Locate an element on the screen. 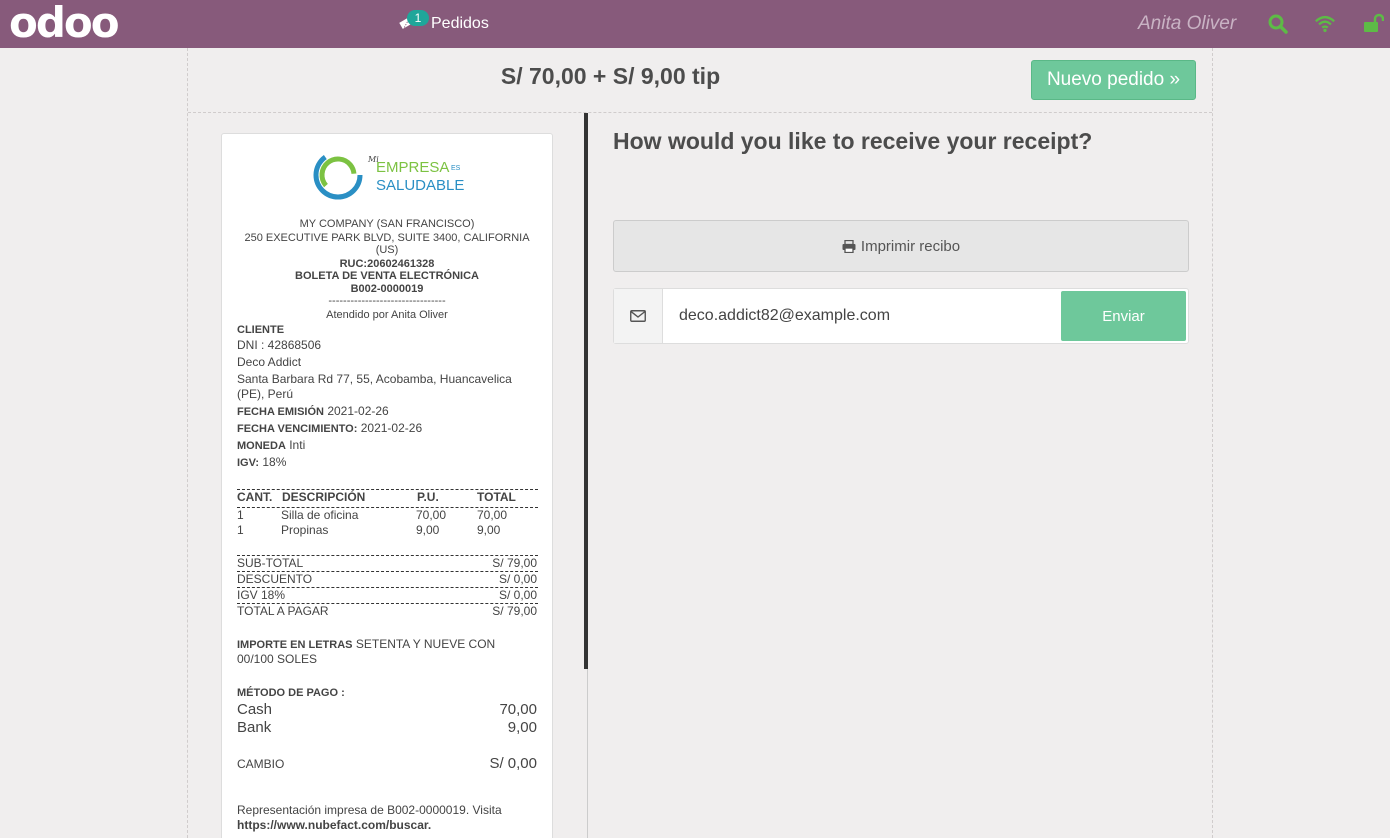 The height and width of the screenshot is (838, 1390). svg-text: SALUDABLE is located at coordinates (420, 185).